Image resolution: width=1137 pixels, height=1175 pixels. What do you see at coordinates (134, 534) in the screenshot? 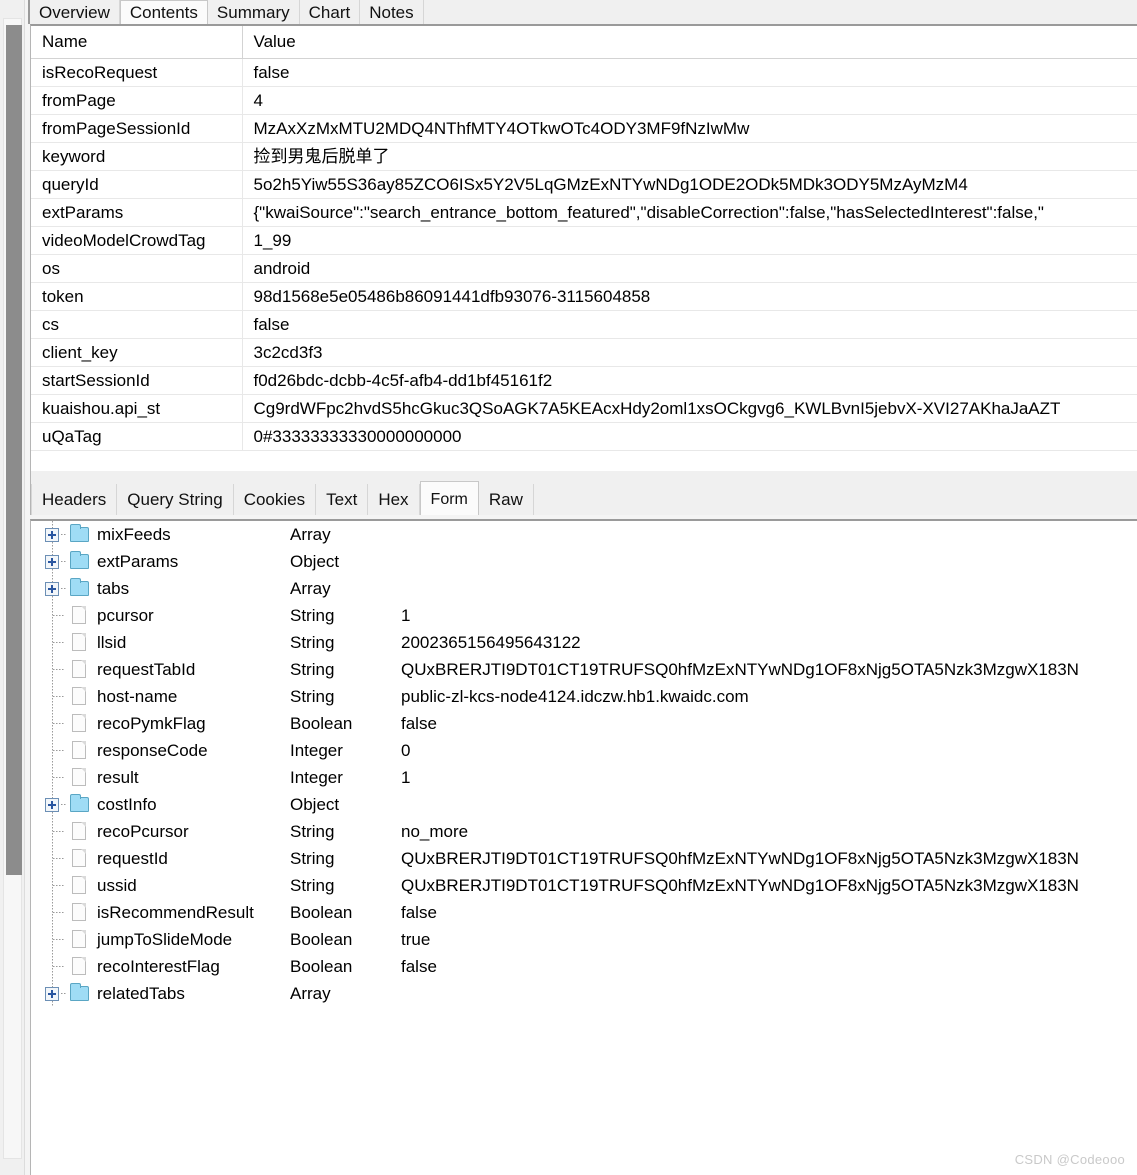
I see `tree-node-name: mixFeeds` at bounding box center [134, 534].